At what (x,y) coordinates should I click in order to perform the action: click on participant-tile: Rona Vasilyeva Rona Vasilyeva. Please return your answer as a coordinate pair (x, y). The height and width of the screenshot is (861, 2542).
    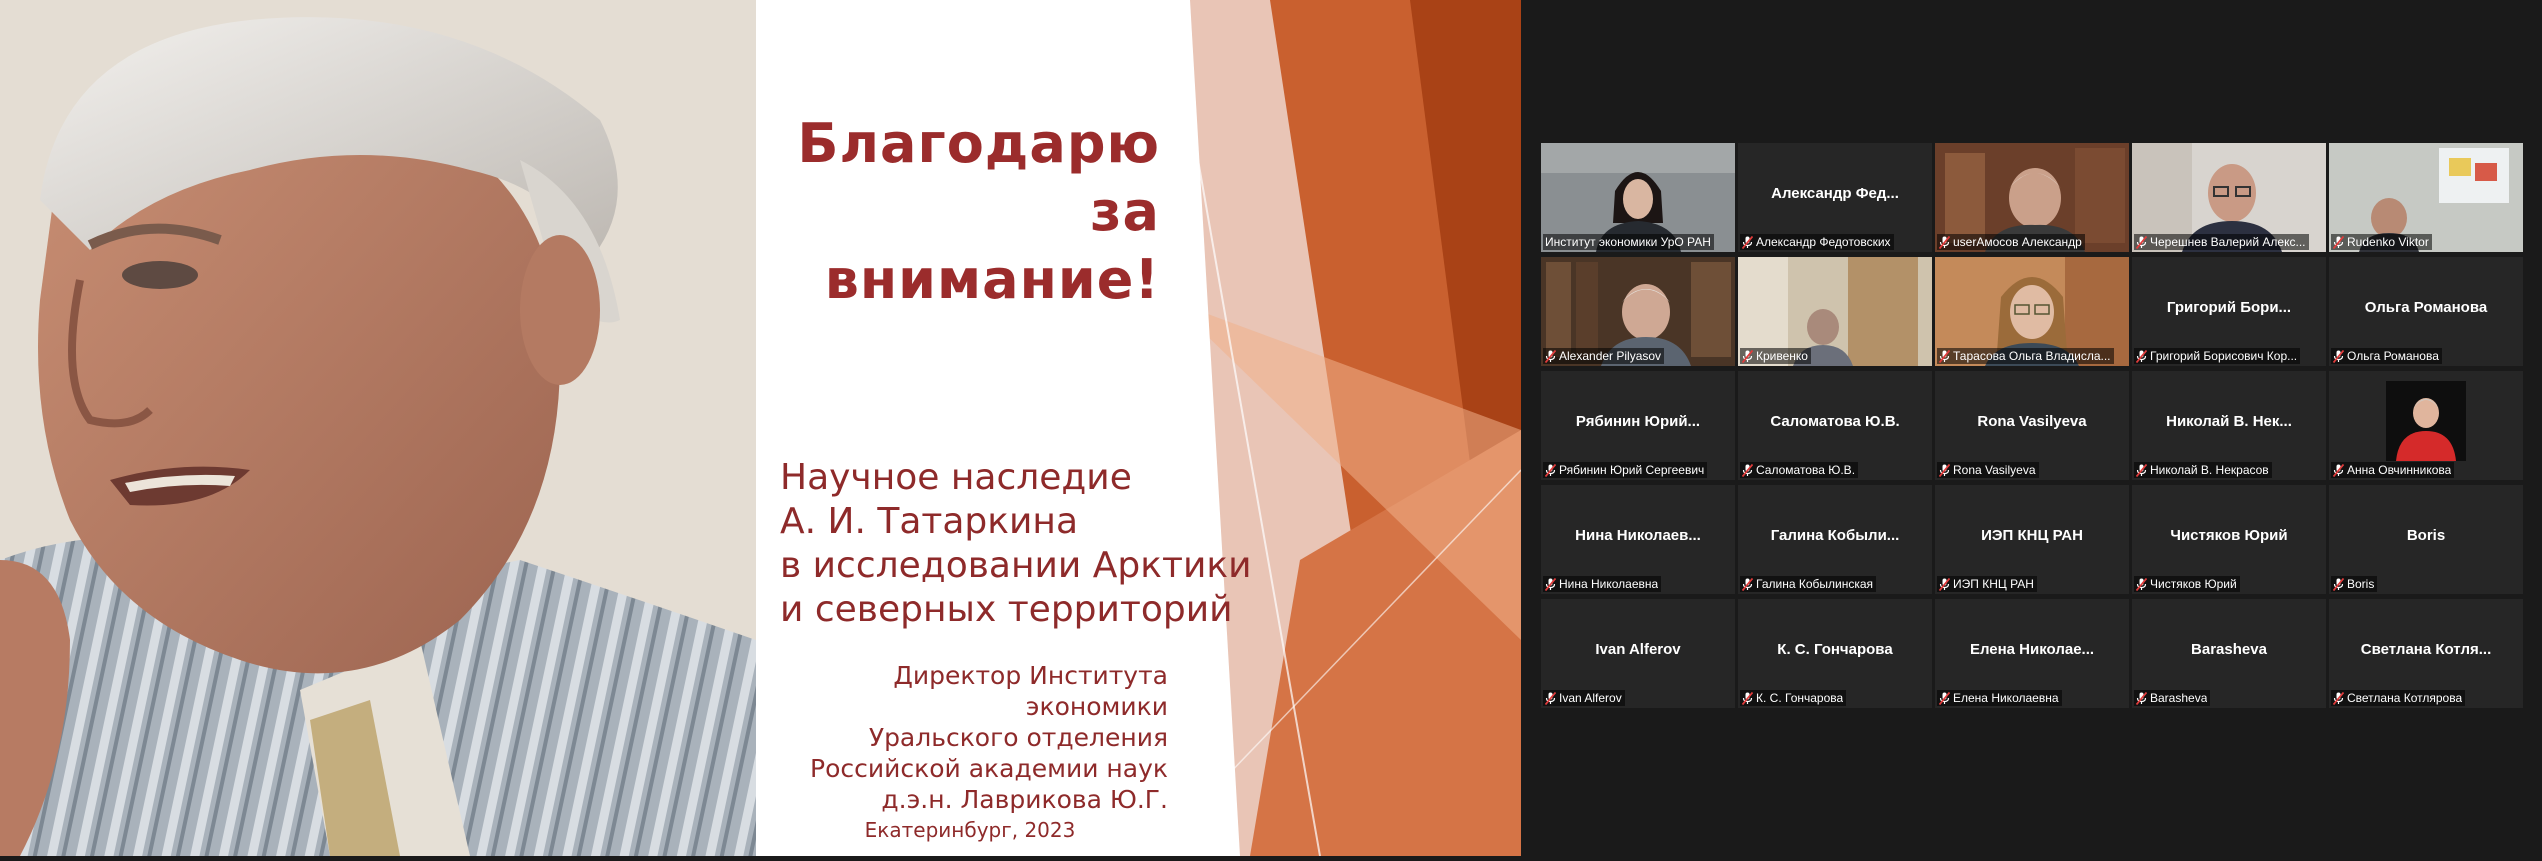
    Looking at the image, I should click on (2032, 425).